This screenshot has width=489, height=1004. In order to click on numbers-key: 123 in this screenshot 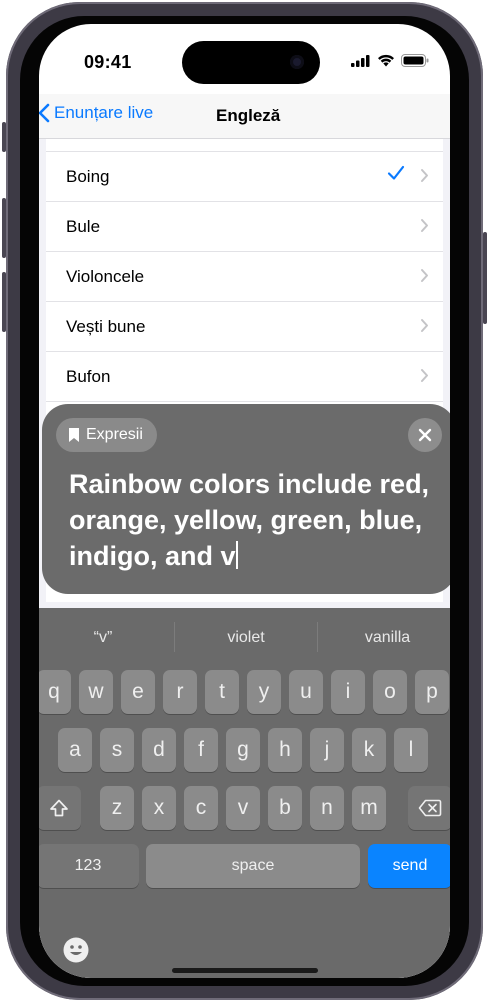, I will do `click(89, 866)`.